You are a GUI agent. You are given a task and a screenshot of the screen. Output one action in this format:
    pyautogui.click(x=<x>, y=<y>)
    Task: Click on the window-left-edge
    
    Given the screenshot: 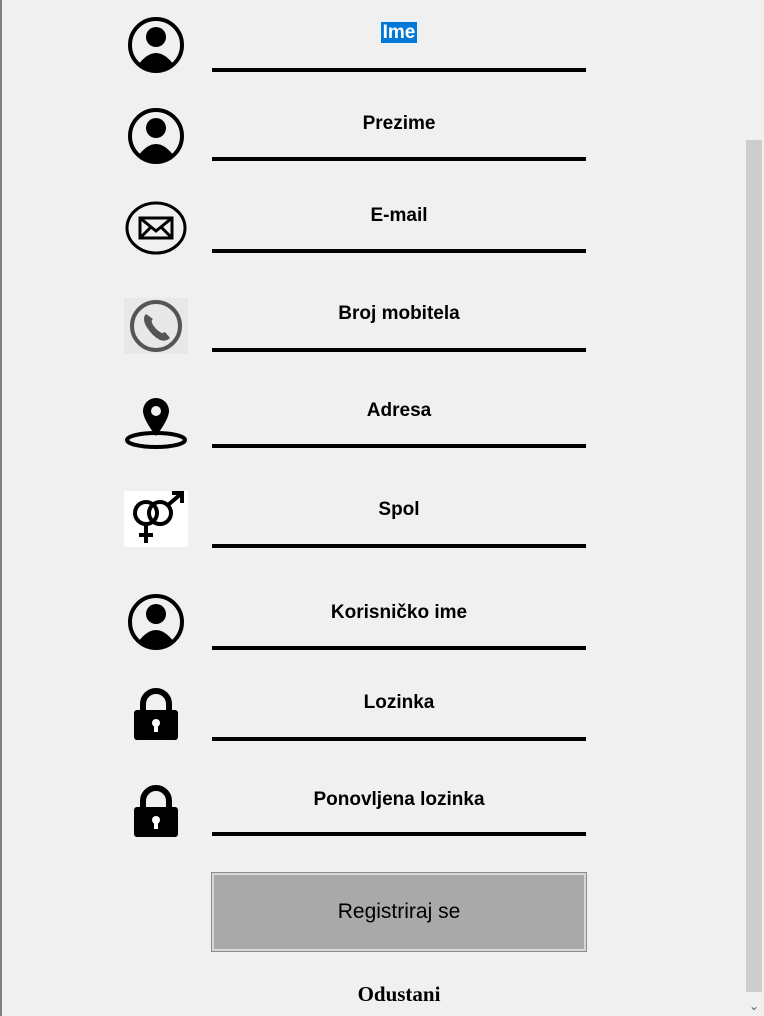 What is the action you would take?
    pyautogui.click(x=1, y=508)
    